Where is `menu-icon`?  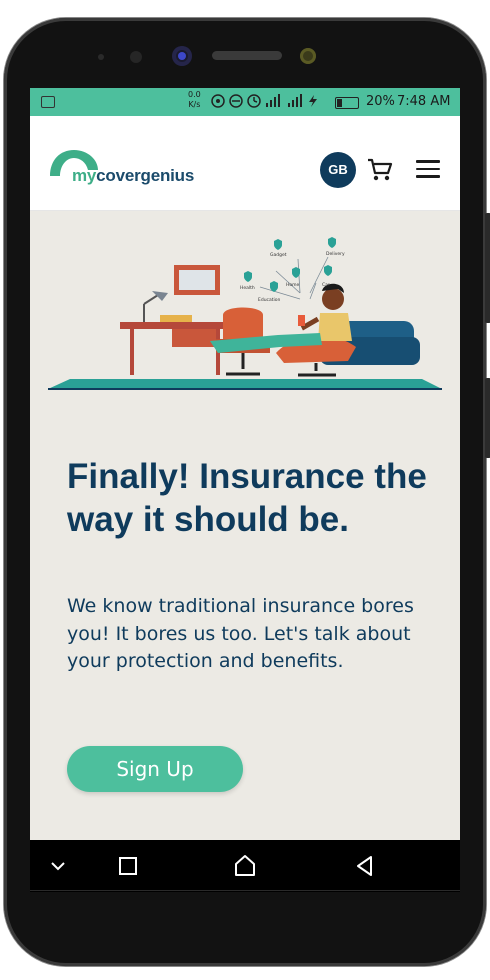 menu-icon is located at coordinates (428, 170).